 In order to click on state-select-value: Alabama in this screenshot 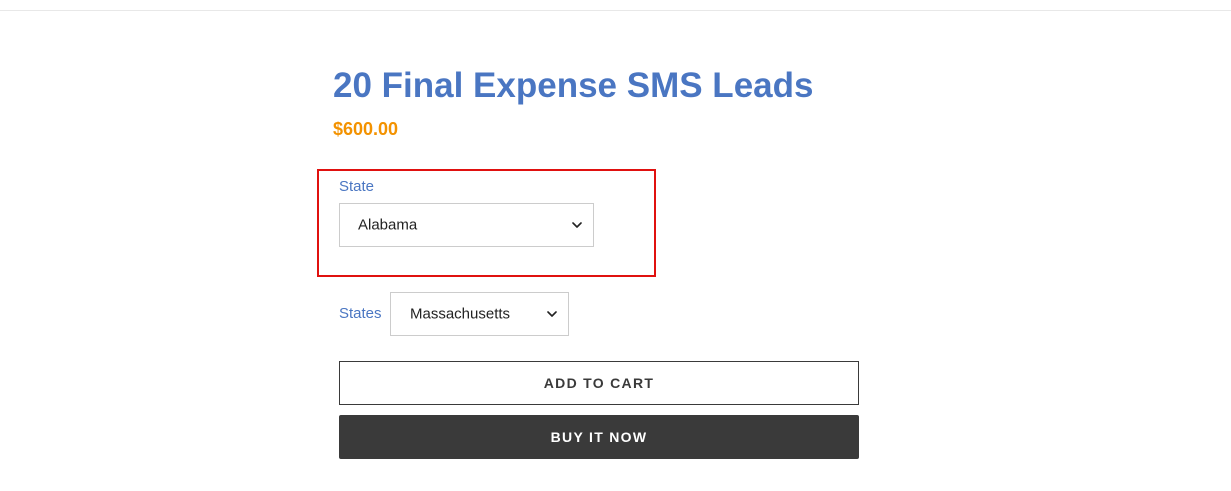, I will do `click(388, 225)`.